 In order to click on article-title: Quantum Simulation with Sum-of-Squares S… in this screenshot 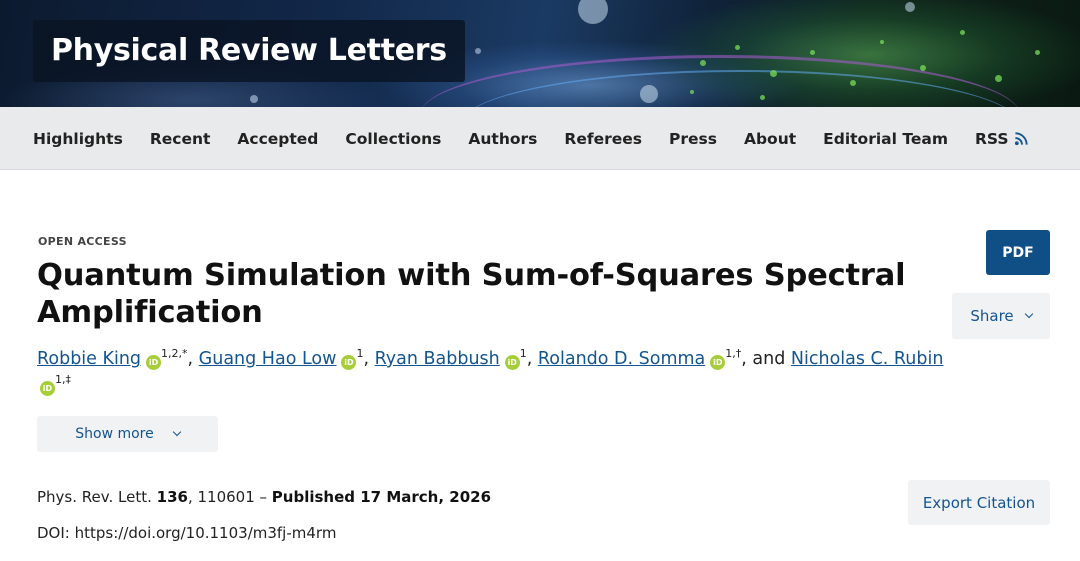, I will do `click(471, 294)`.